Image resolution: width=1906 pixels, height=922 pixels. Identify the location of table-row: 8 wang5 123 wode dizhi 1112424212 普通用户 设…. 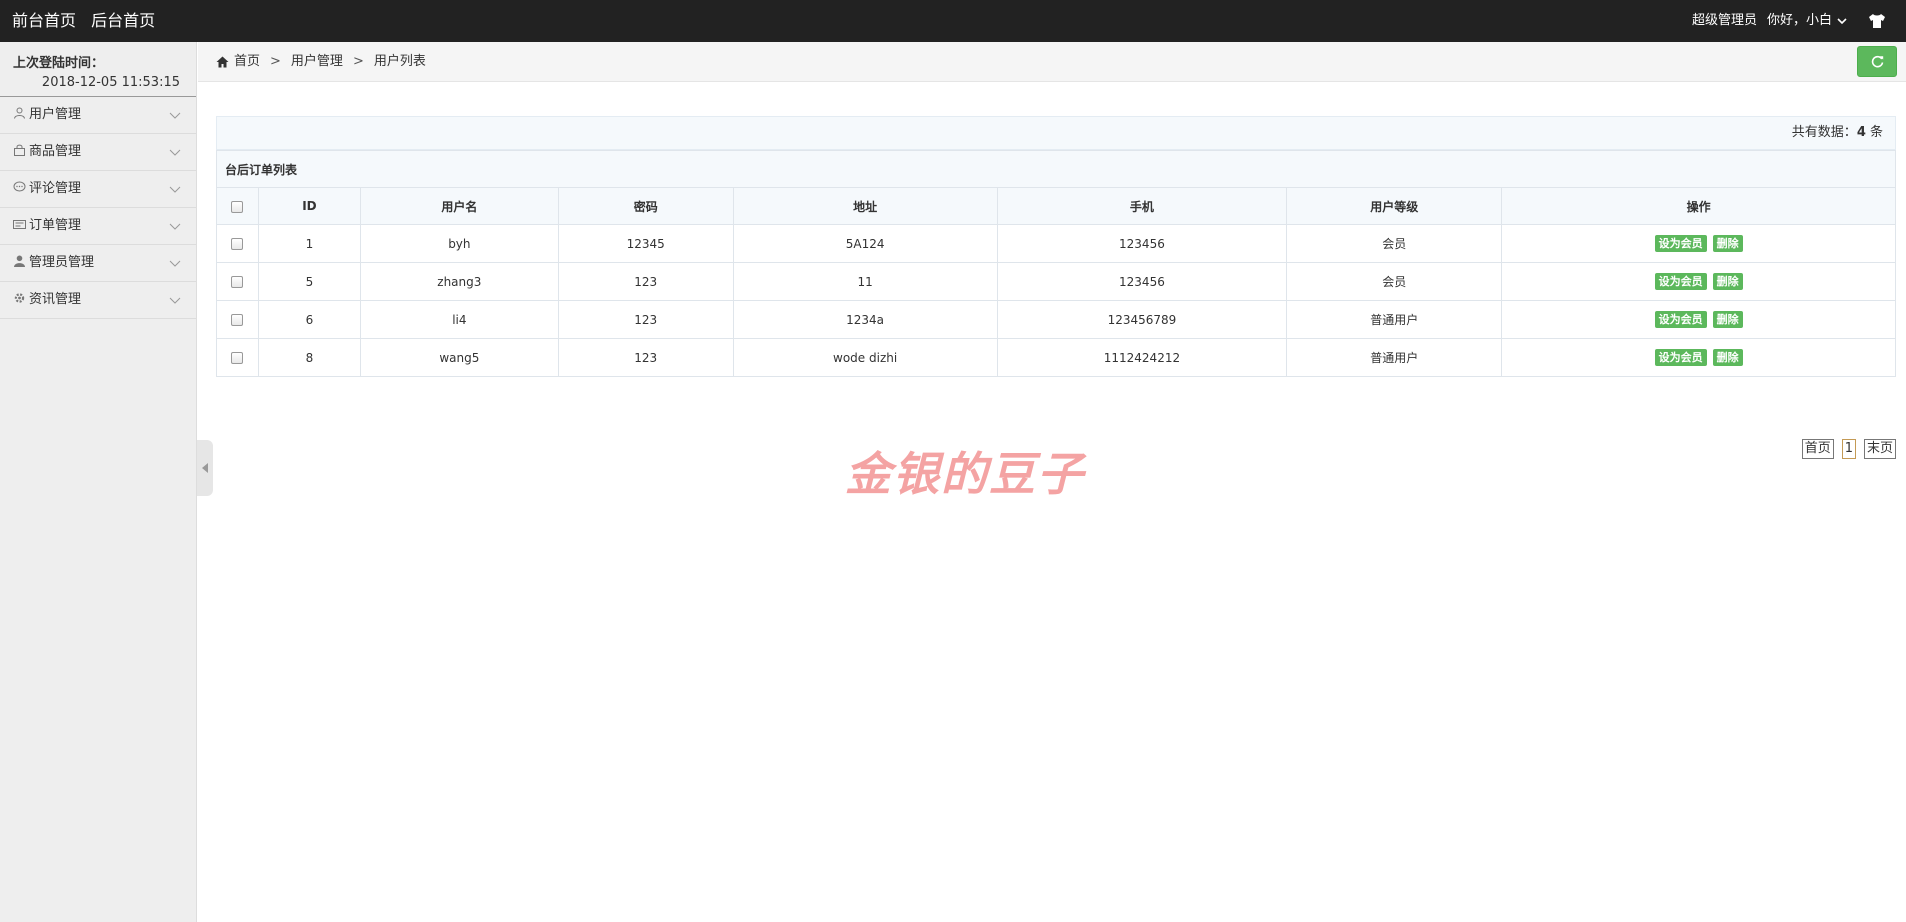
(1056, 357).